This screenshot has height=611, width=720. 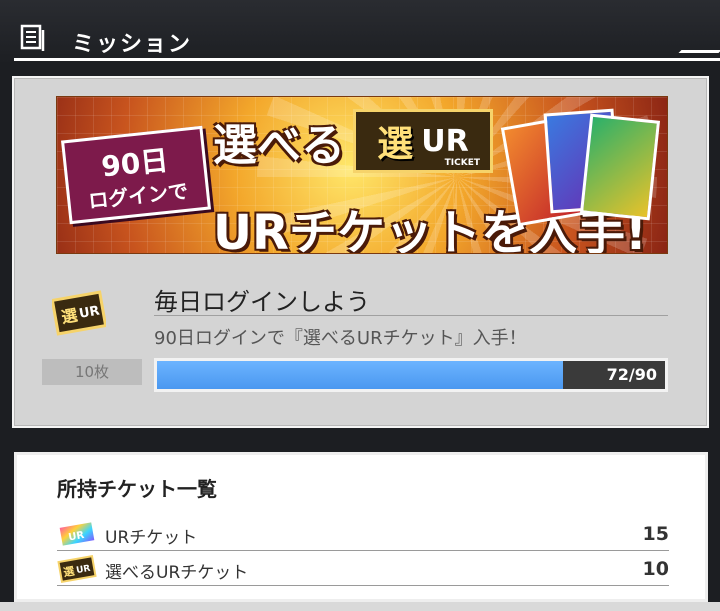 I want to click on header-bar: ミッション, so click(x=360, y=31).